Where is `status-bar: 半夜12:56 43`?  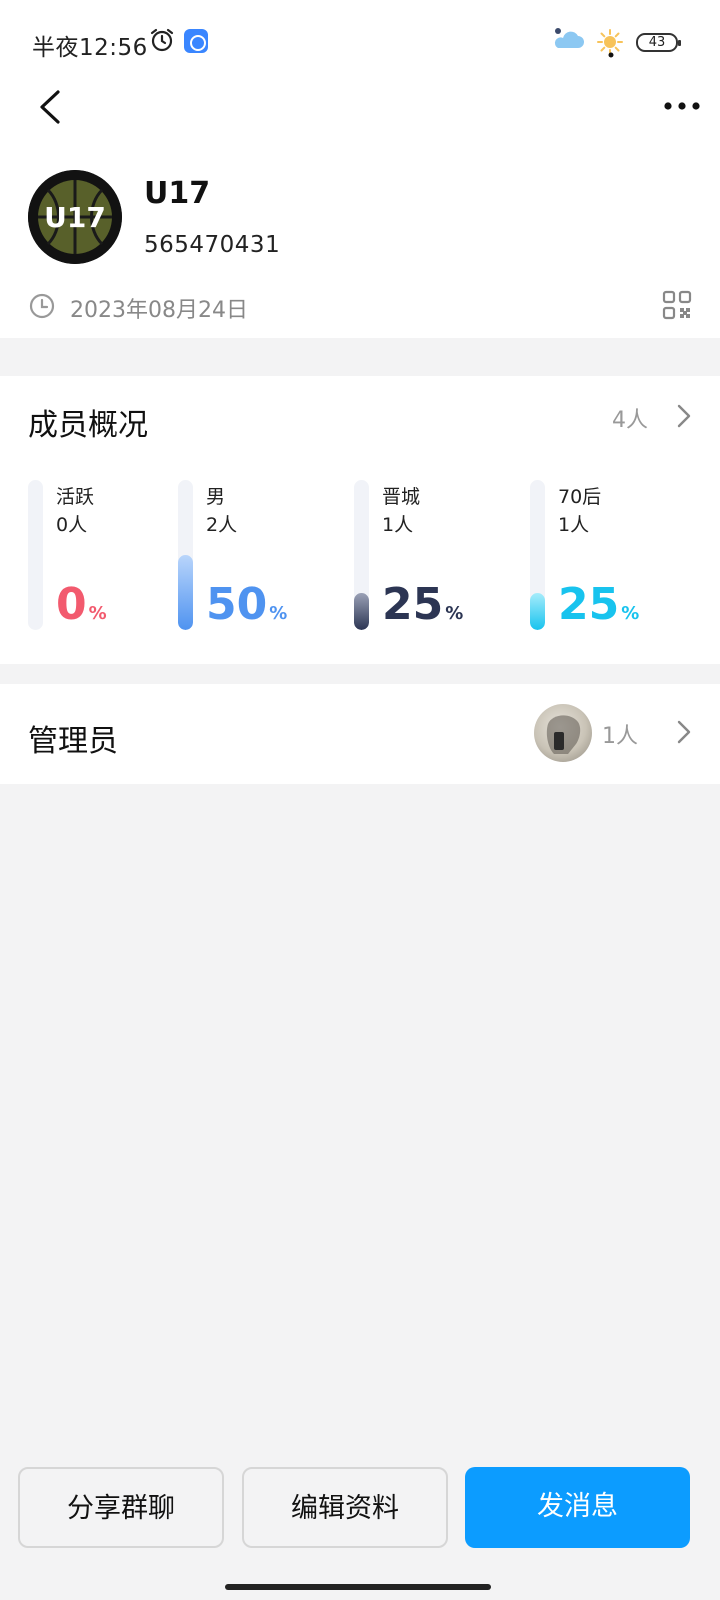 status-bar: 半夜12:56 43 is located at coordinates (360, 42).